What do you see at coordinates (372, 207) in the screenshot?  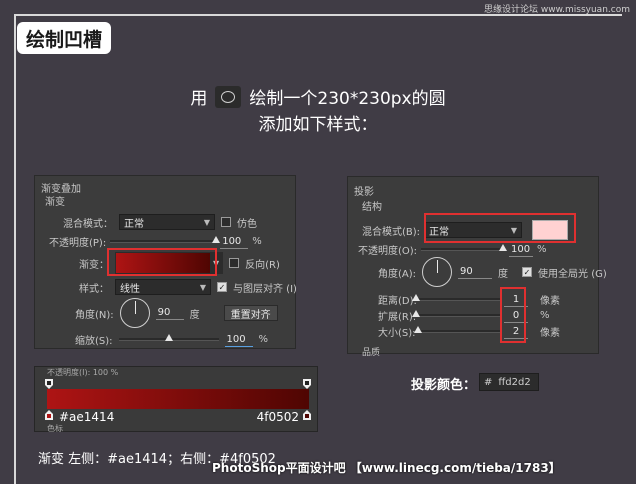 I see `shadow-section-label: 结构` at bounding box center [372, 207].